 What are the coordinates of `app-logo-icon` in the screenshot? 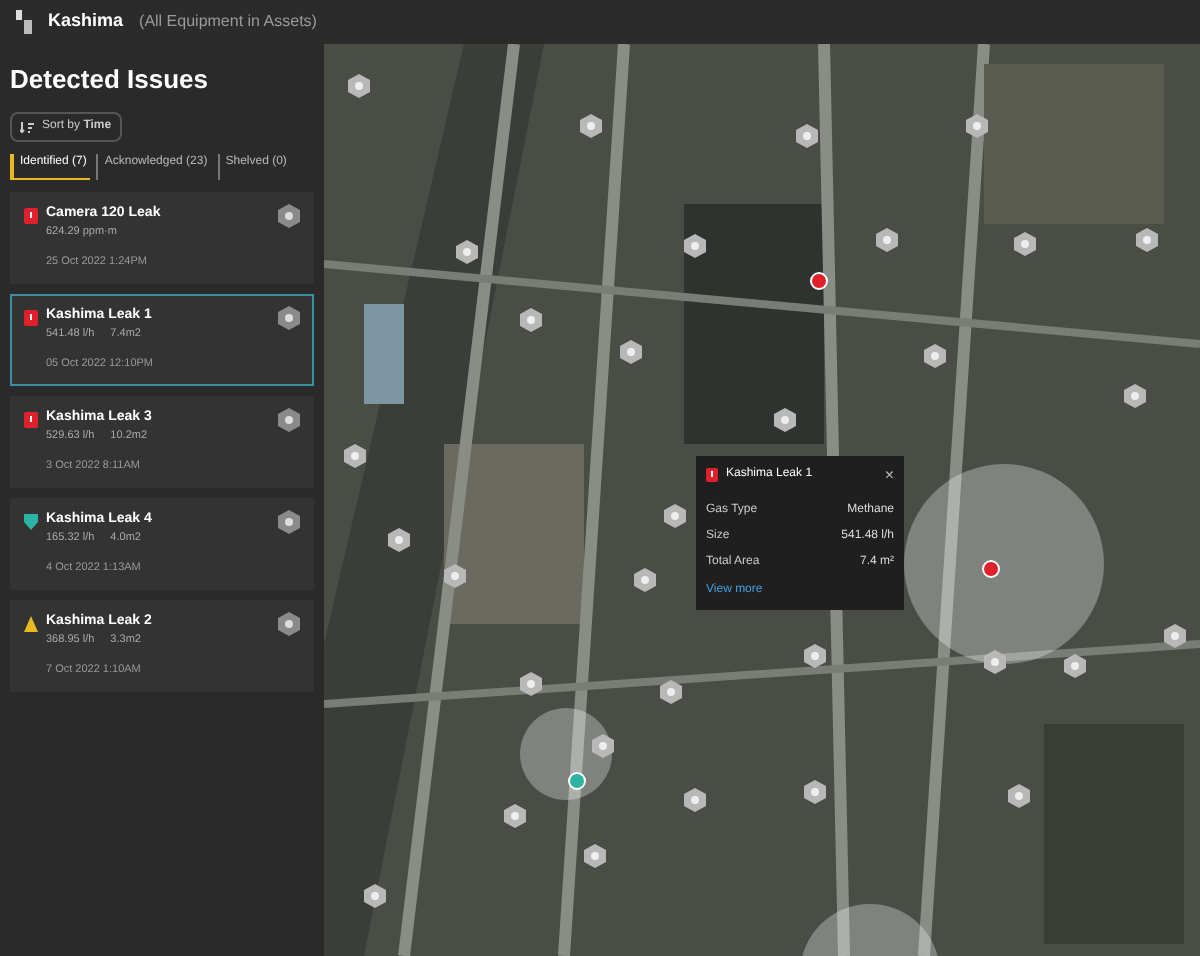 It's located at (24, 22).